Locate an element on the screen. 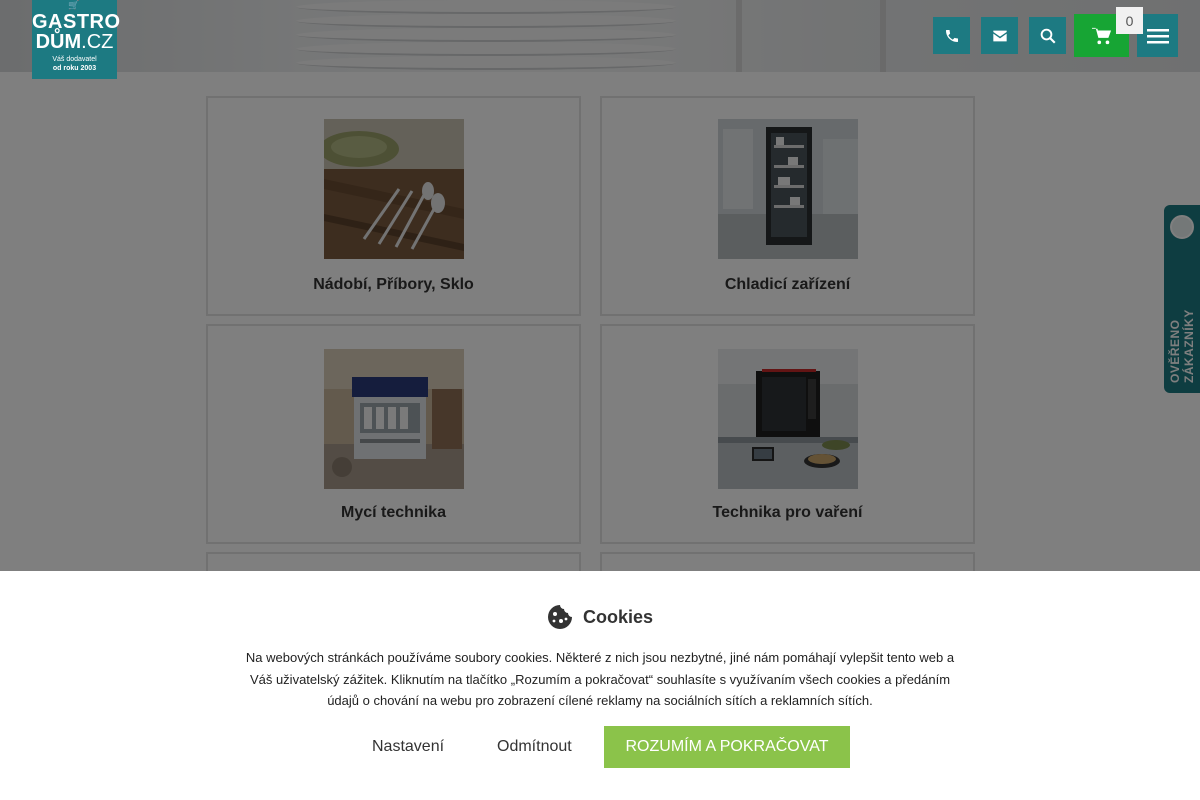 The image size is (1200, 800). search-icon is located at coordinates (1047, 35).